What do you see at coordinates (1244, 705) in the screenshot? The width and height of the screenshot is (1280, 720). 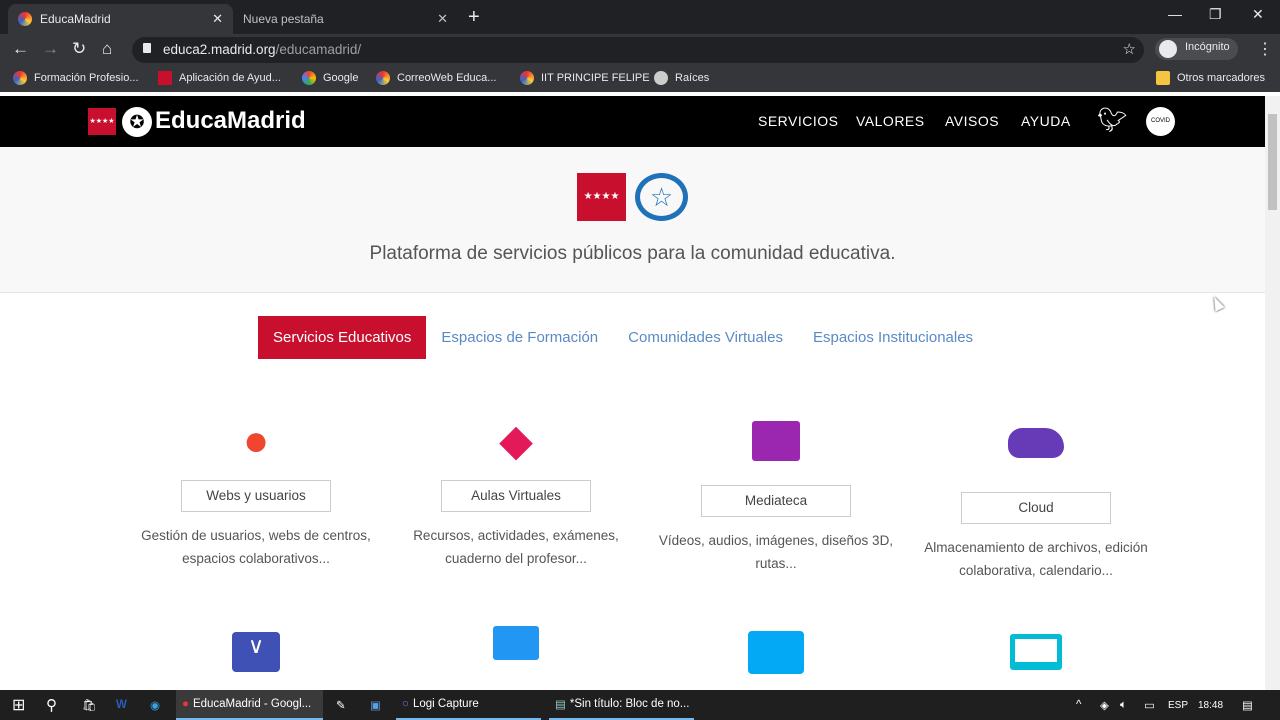 I see `notifications-icon: ▤` at bounding box center [1244, 705].